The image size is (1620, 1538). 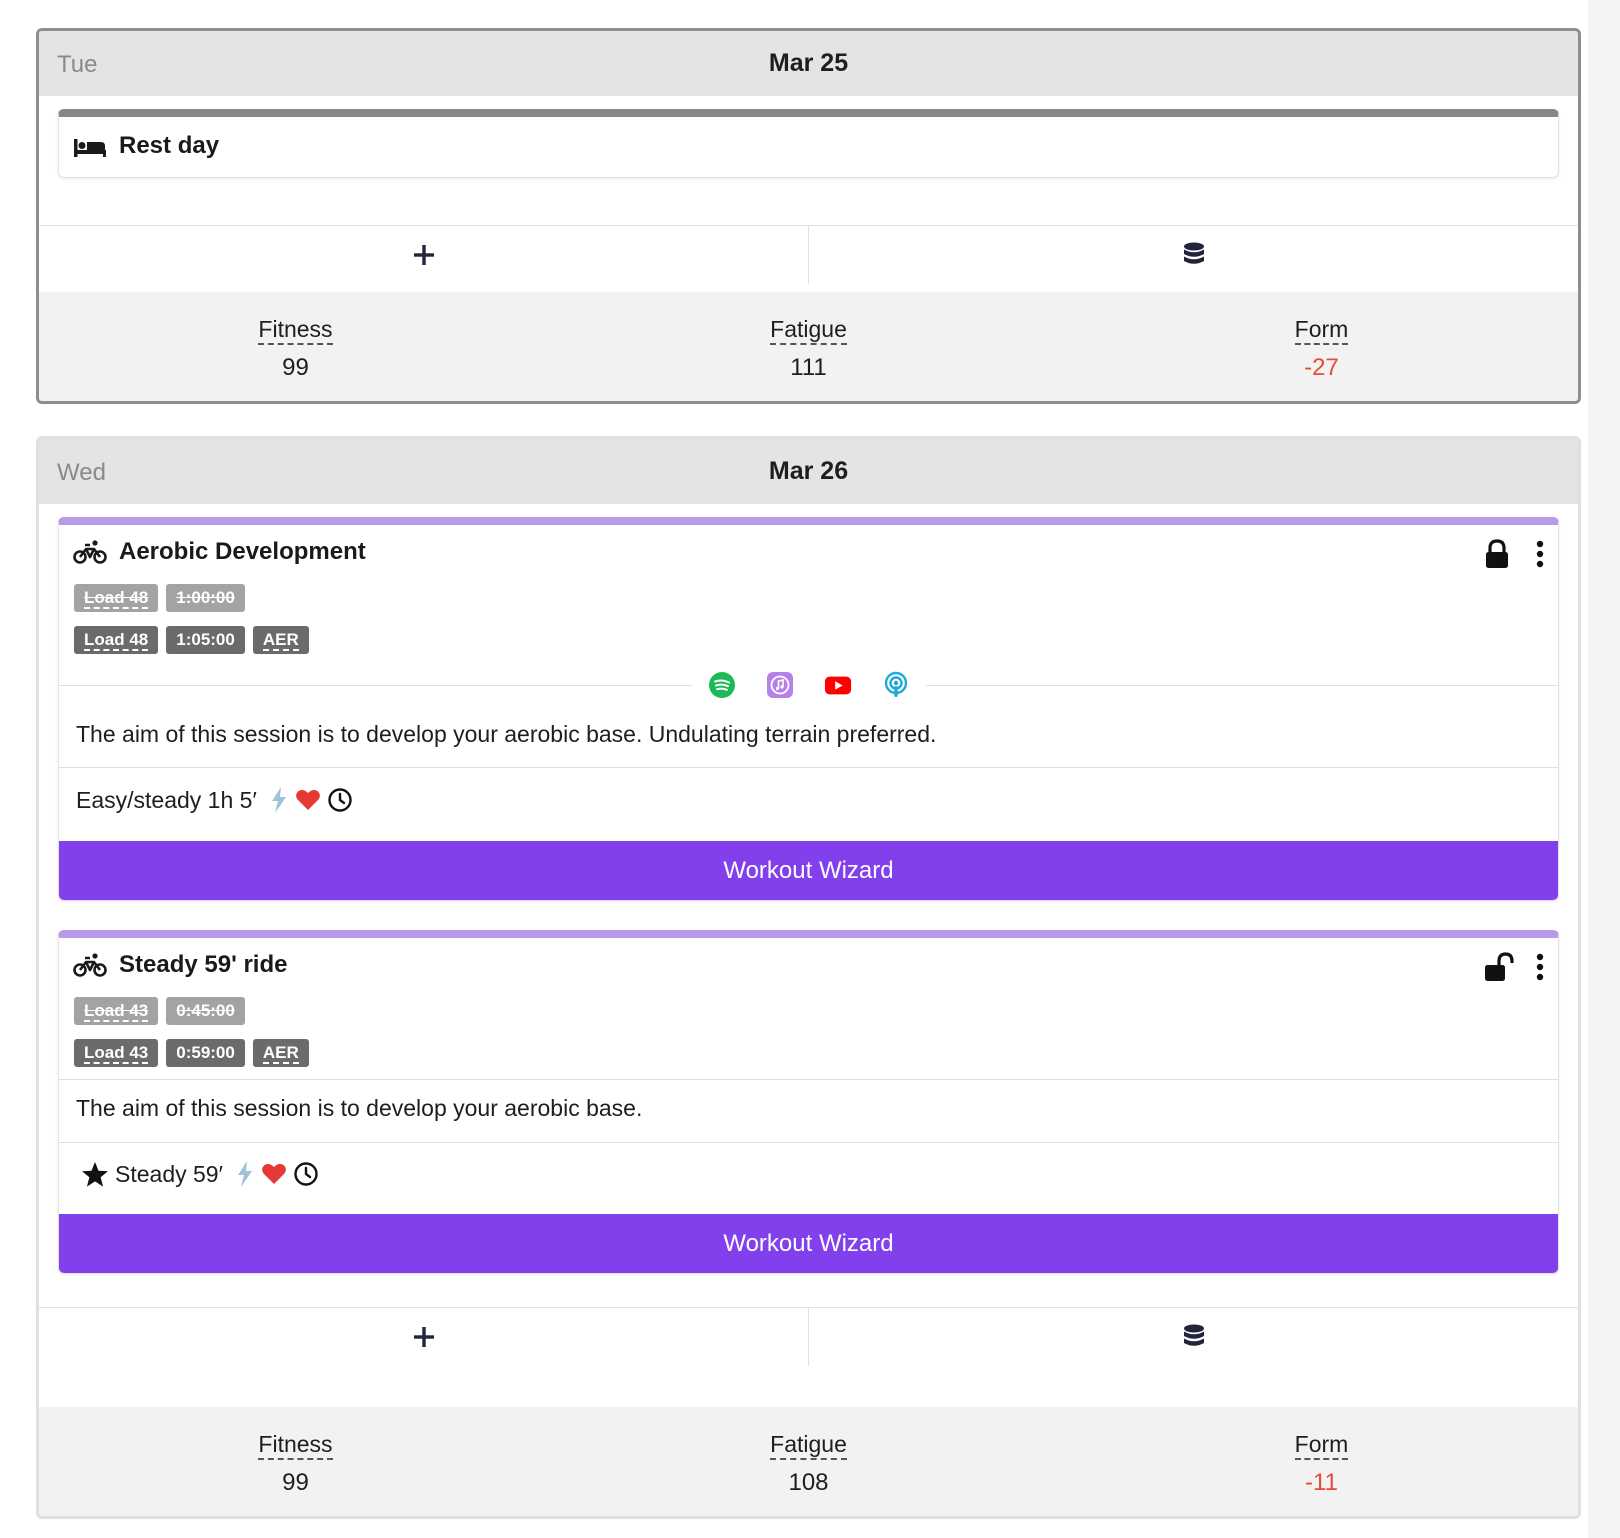 What do you see at coordinates (169, 1173) in the screenshot?
I see `steps-summary: Steady 59′` at bounding box center [169, 1173].